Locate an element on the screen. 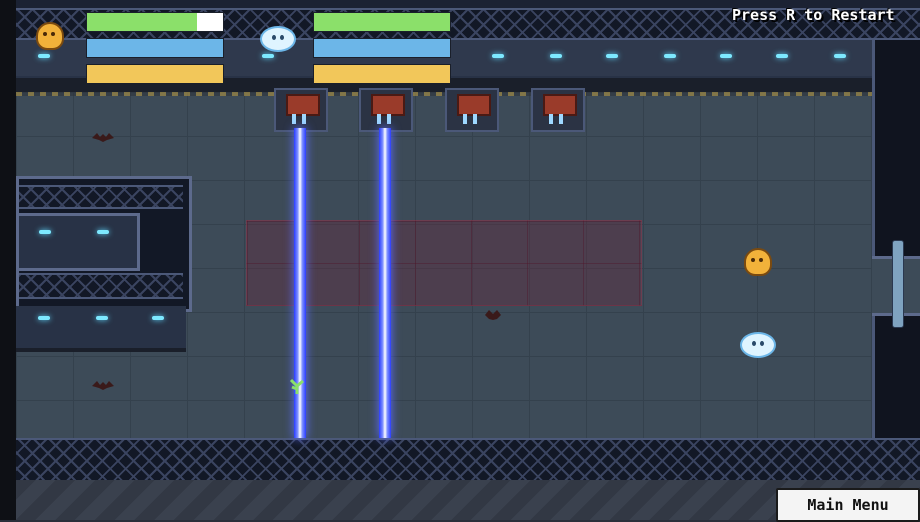  left-wall-block is located at coordinates (104, 244).